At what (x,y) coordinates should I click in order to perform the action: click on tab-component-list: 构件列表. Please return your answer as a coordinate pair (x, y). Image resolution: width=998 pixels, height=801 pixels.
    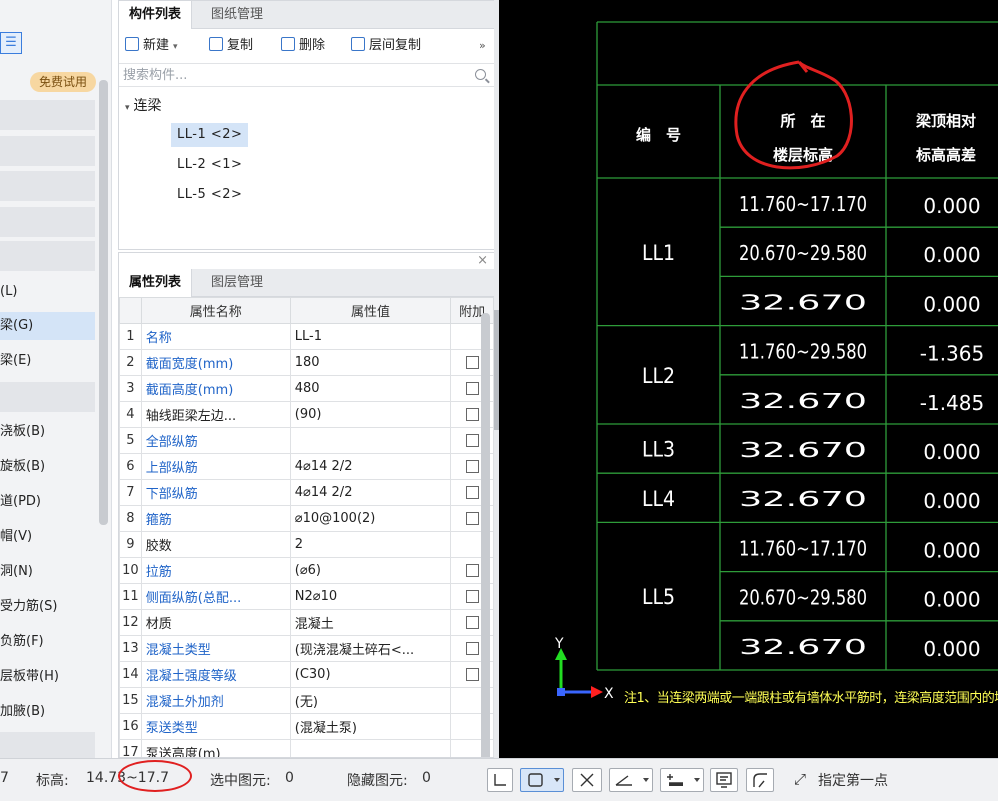
    Looking at the image, I should click on (156, 15).